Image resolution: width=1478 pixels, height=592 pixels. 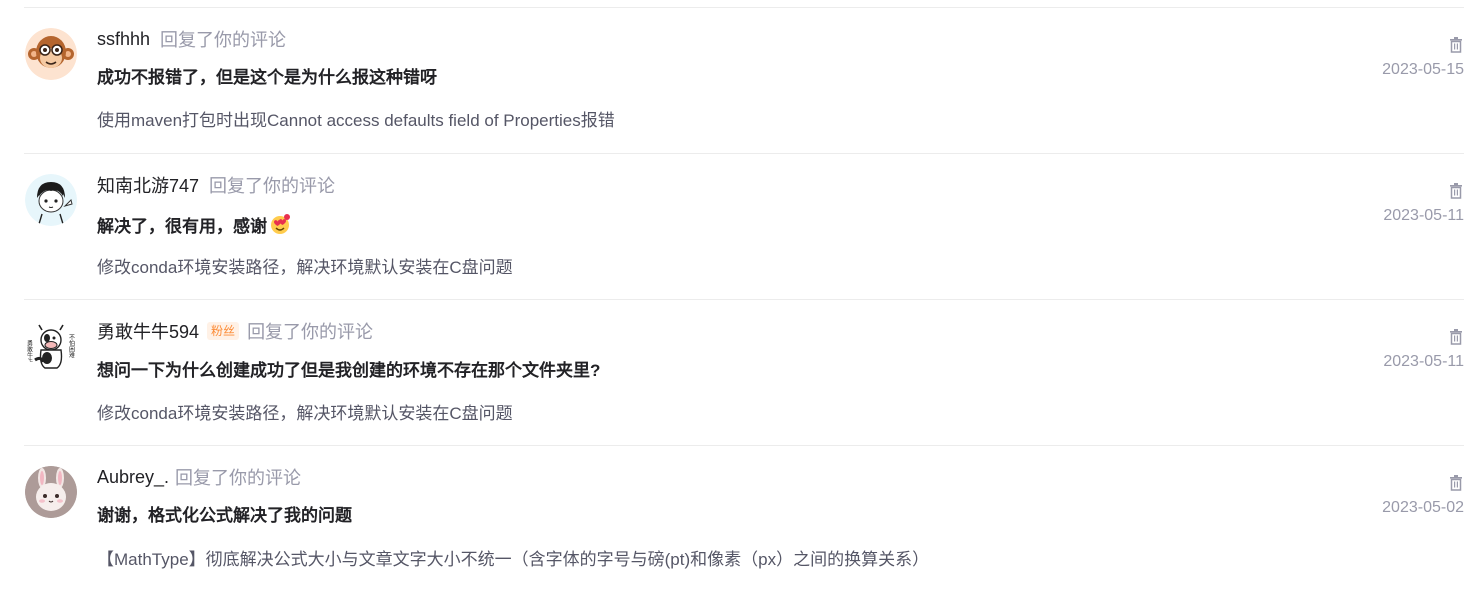 I want to click on username-link: 知南北游747, so click(x=148, y=185).